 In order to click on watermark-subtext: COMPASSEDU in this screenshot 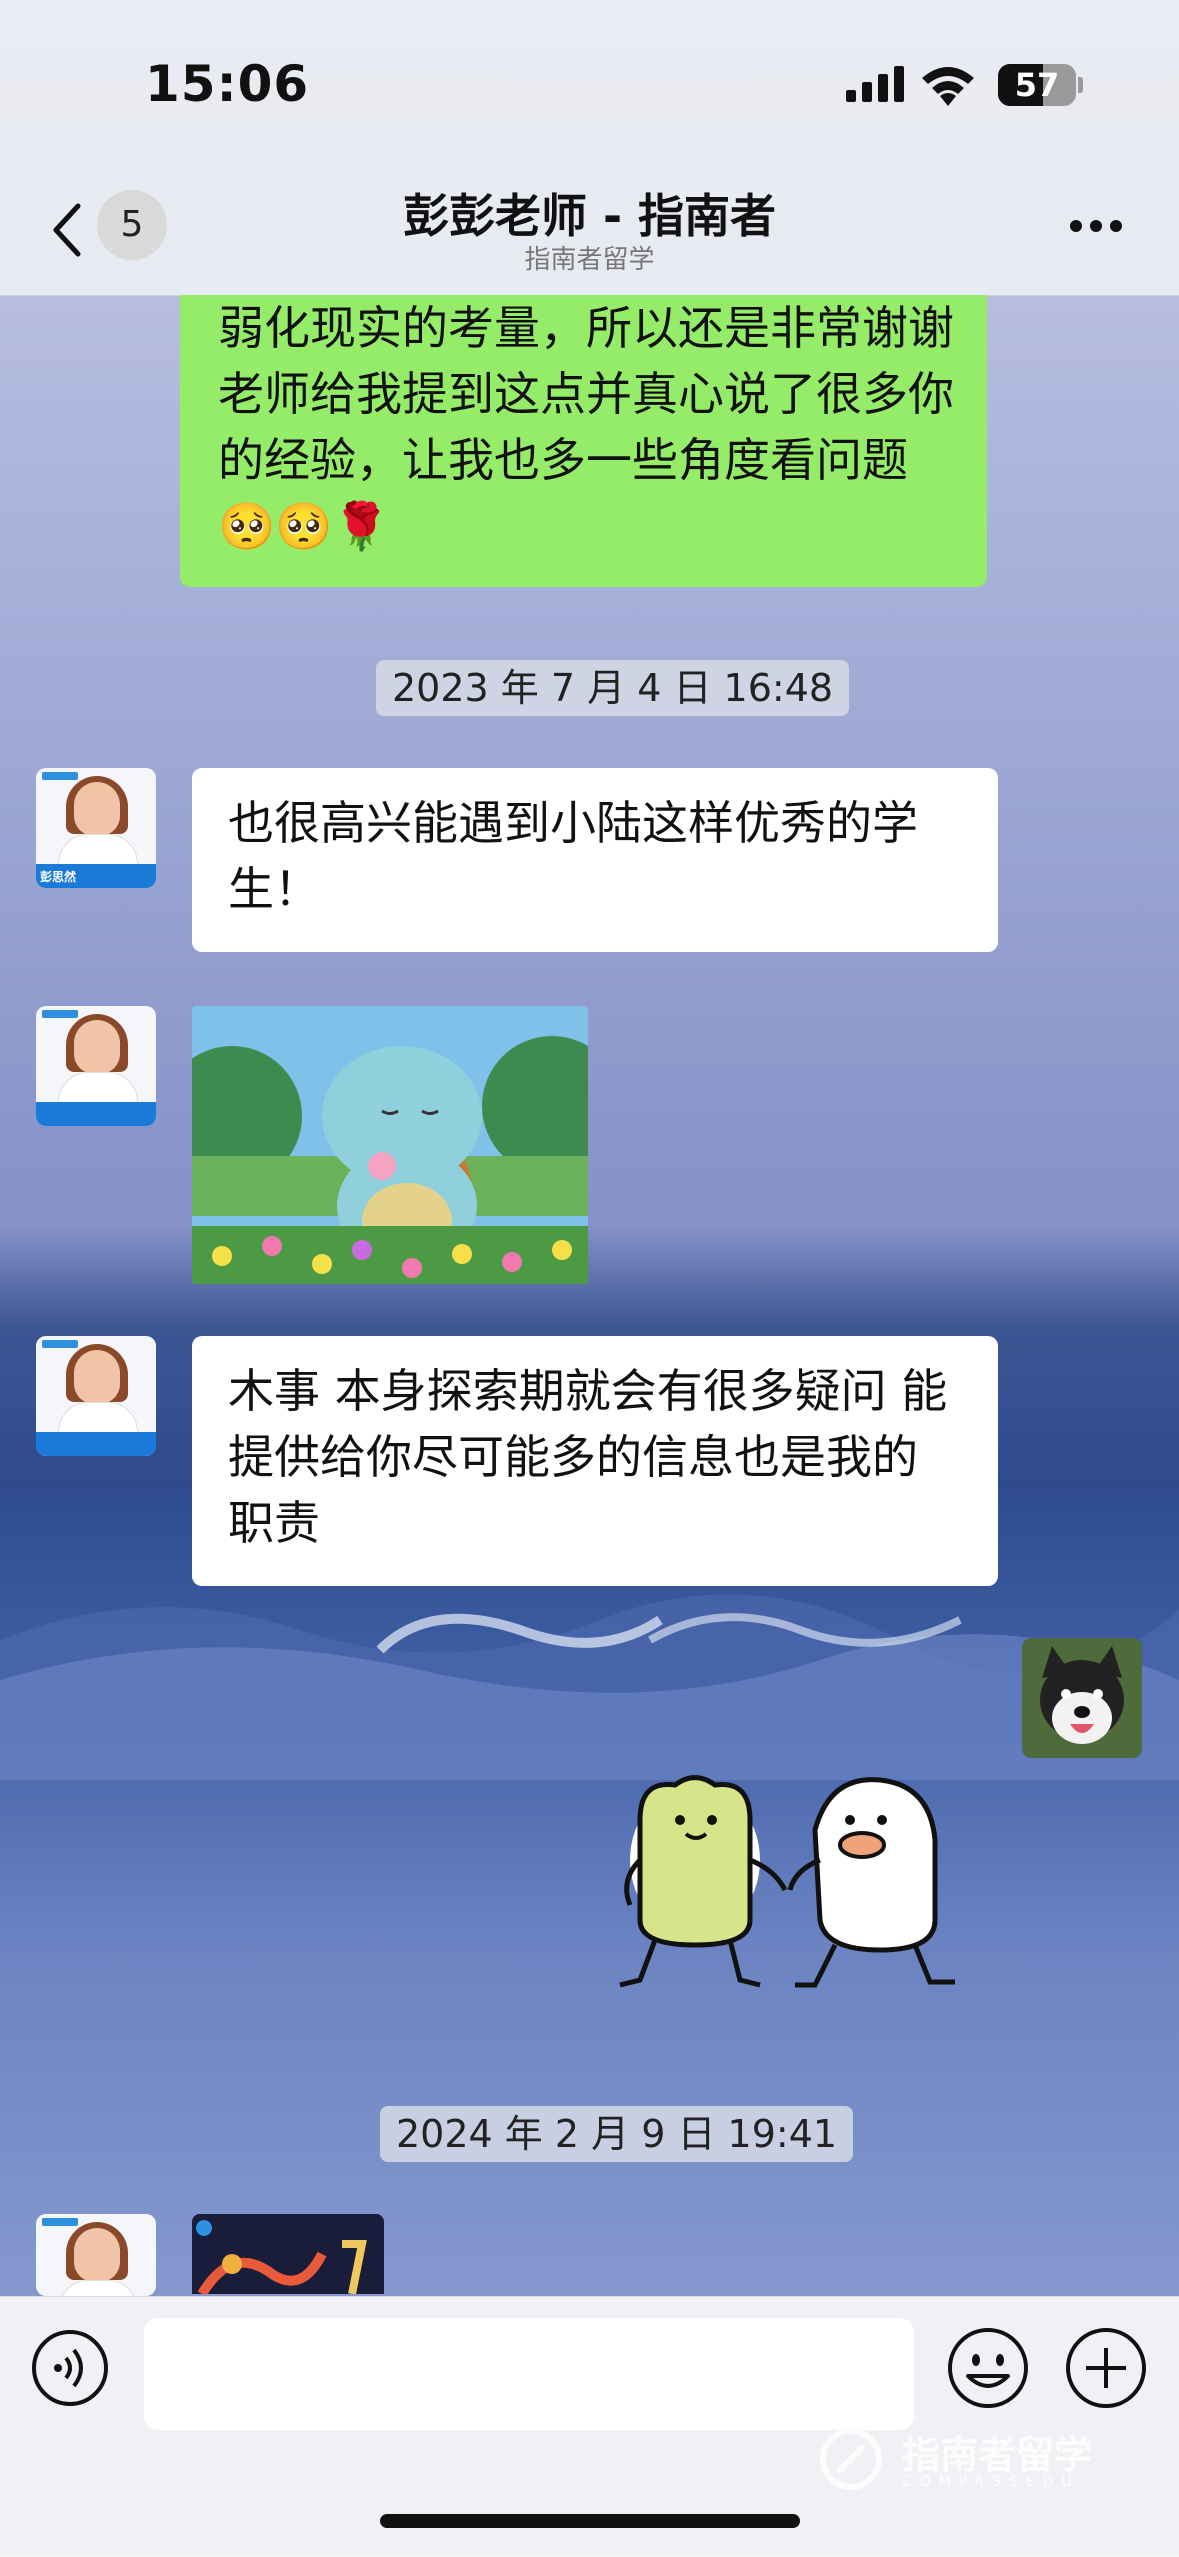, I will do `click(991, 2482)`.